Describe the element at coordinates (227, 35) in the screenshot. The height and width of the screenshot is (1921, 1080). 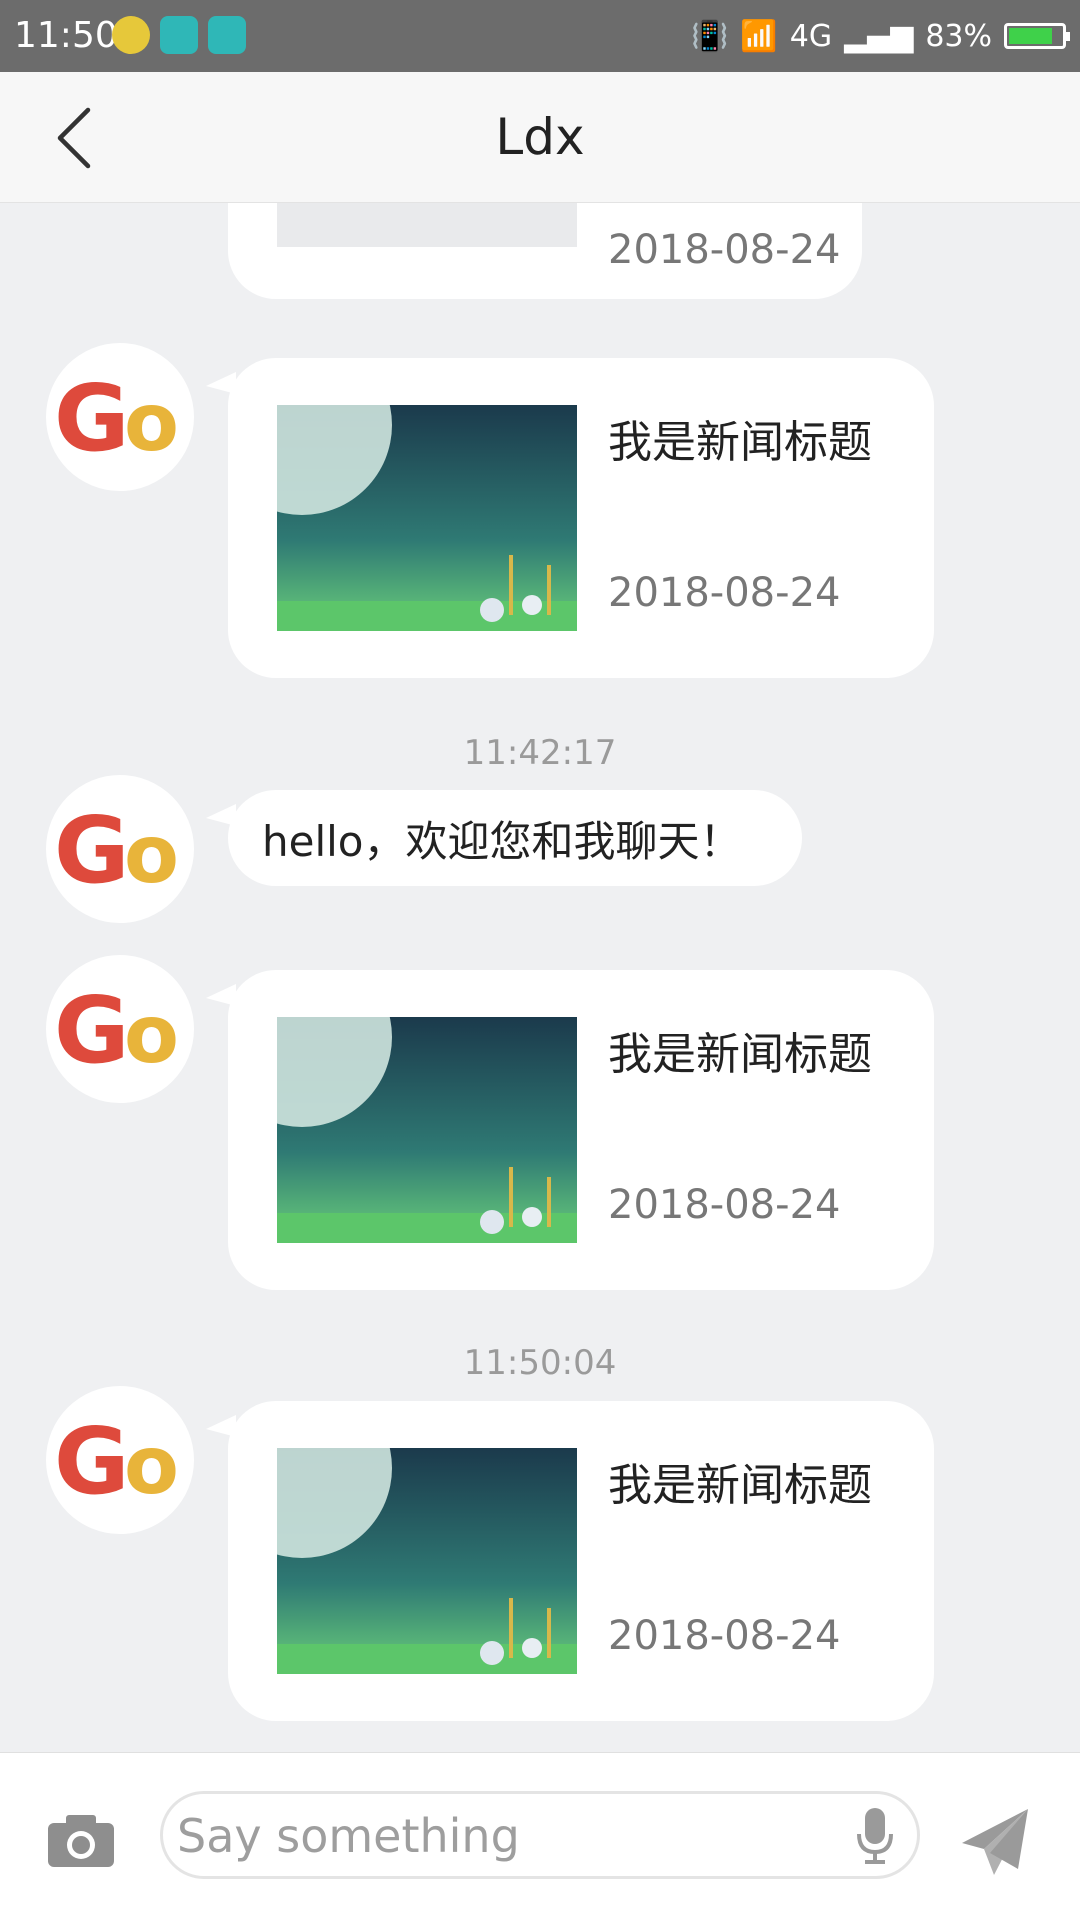
I see `usb-notification-icon` at that location.